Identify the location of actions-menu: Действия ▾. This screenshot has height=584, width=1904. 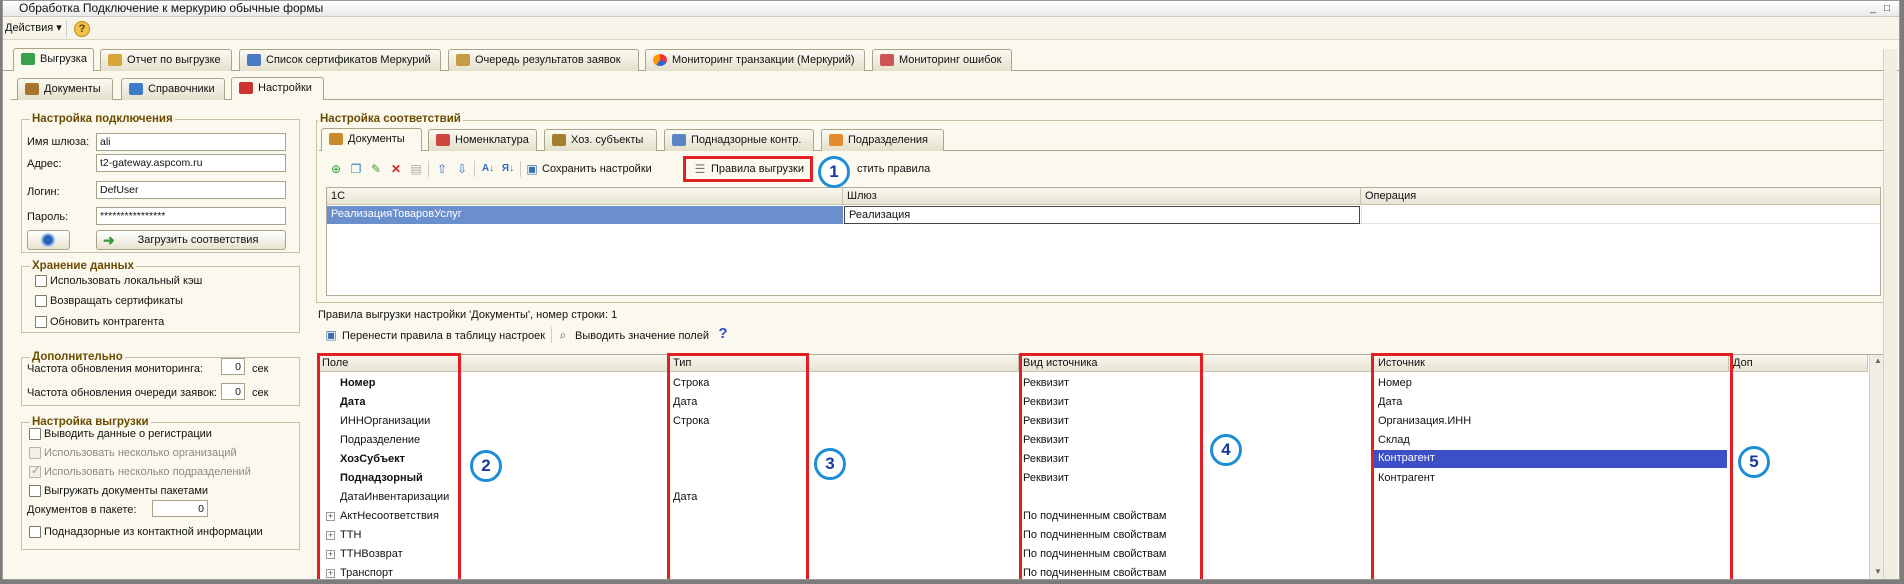
(33, 28).